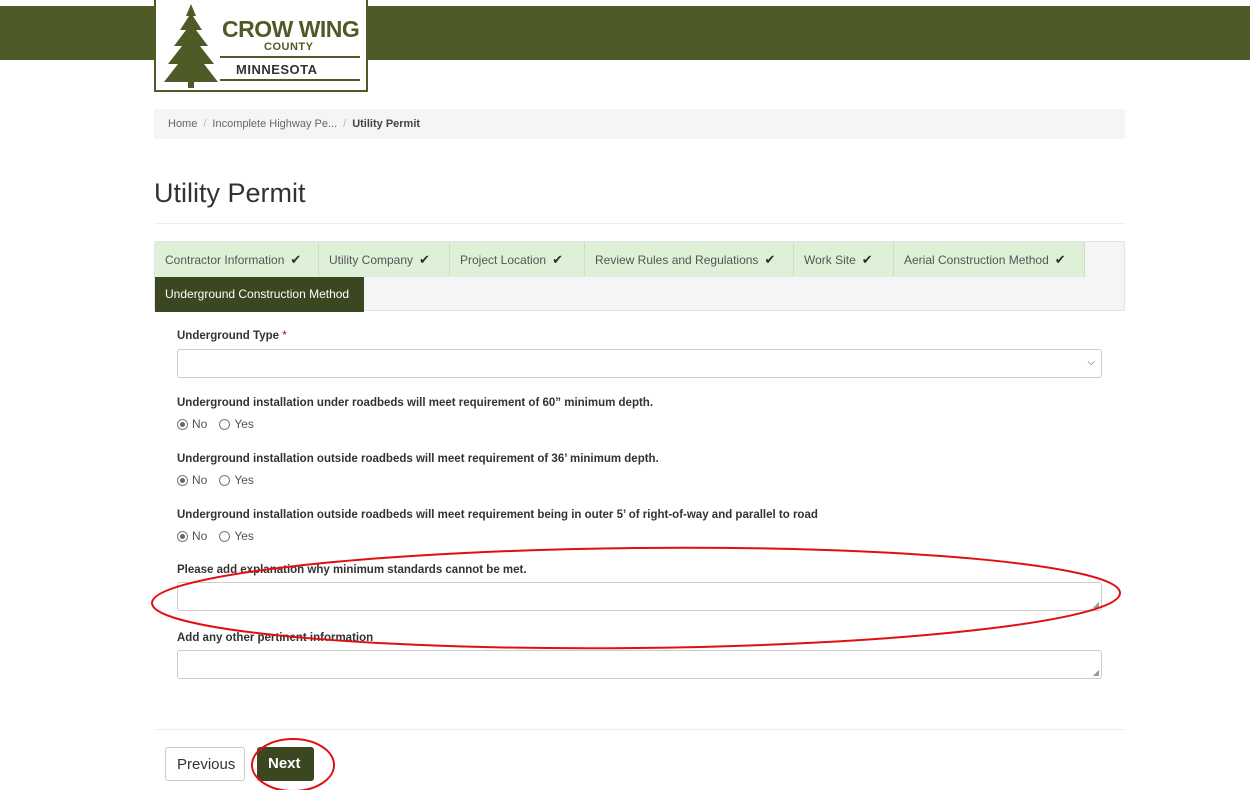  I want to click on q2-radio-yes, so click(225, 480).